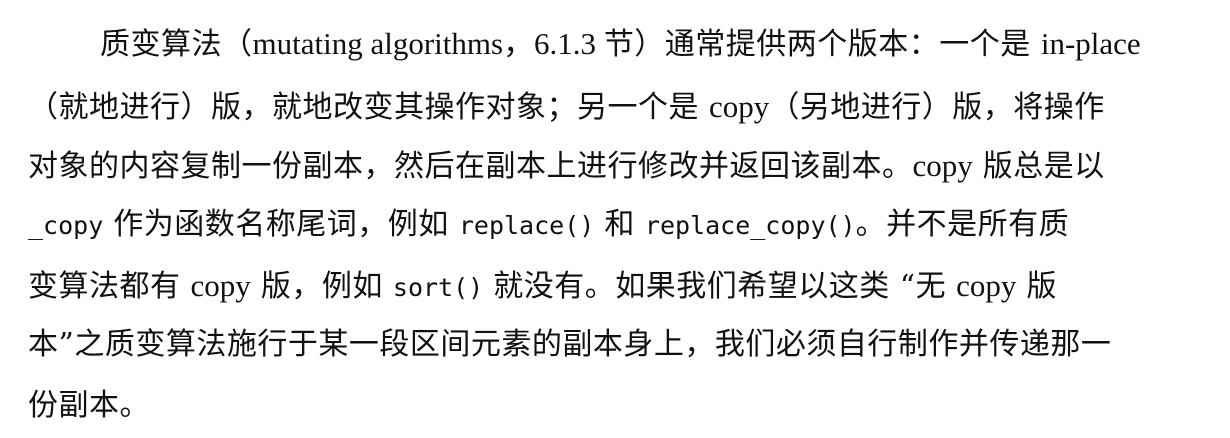  I want to click on text-segment: 本”之质变算法施行于某一段区间元素的副本身上，我们必须自行制作并传递那一, so click(570, 344).